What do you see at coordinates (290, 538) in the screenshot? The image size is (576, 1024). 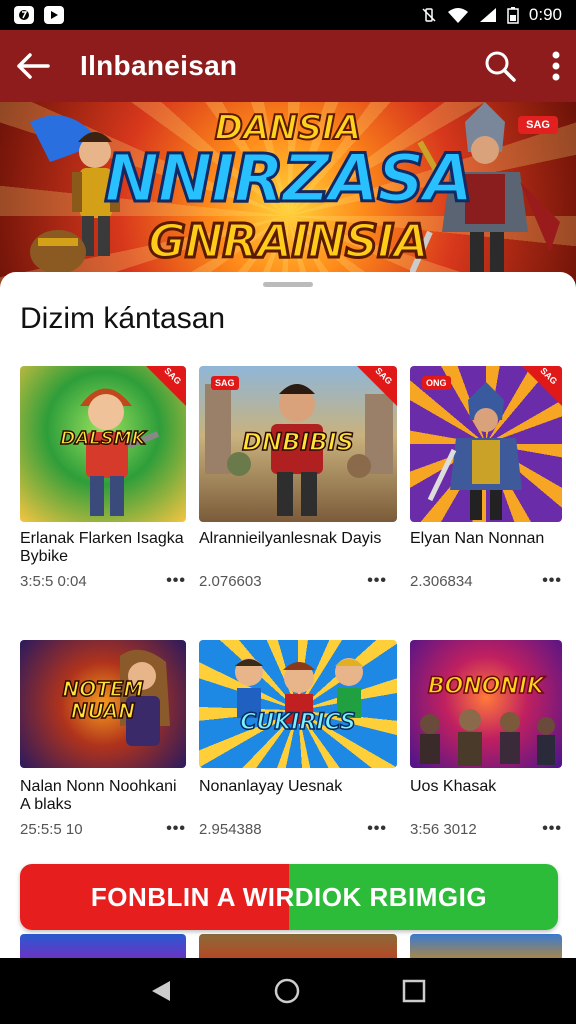 I see `game-title: Alrannieilyanlesnak Dayis` at bounding box center [290, 538].